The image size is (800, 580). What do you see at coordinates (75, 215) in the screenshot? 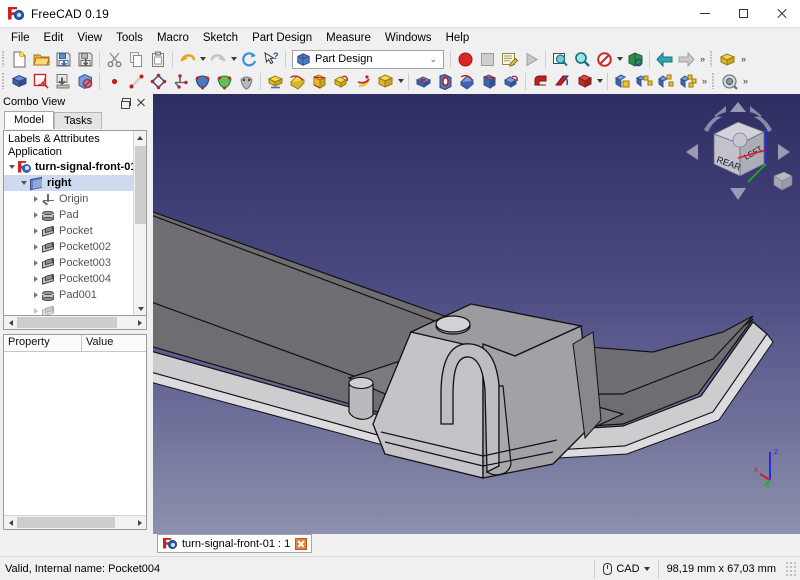
I see `tree-item-pad: Pad` at bounding box center [75, 215].